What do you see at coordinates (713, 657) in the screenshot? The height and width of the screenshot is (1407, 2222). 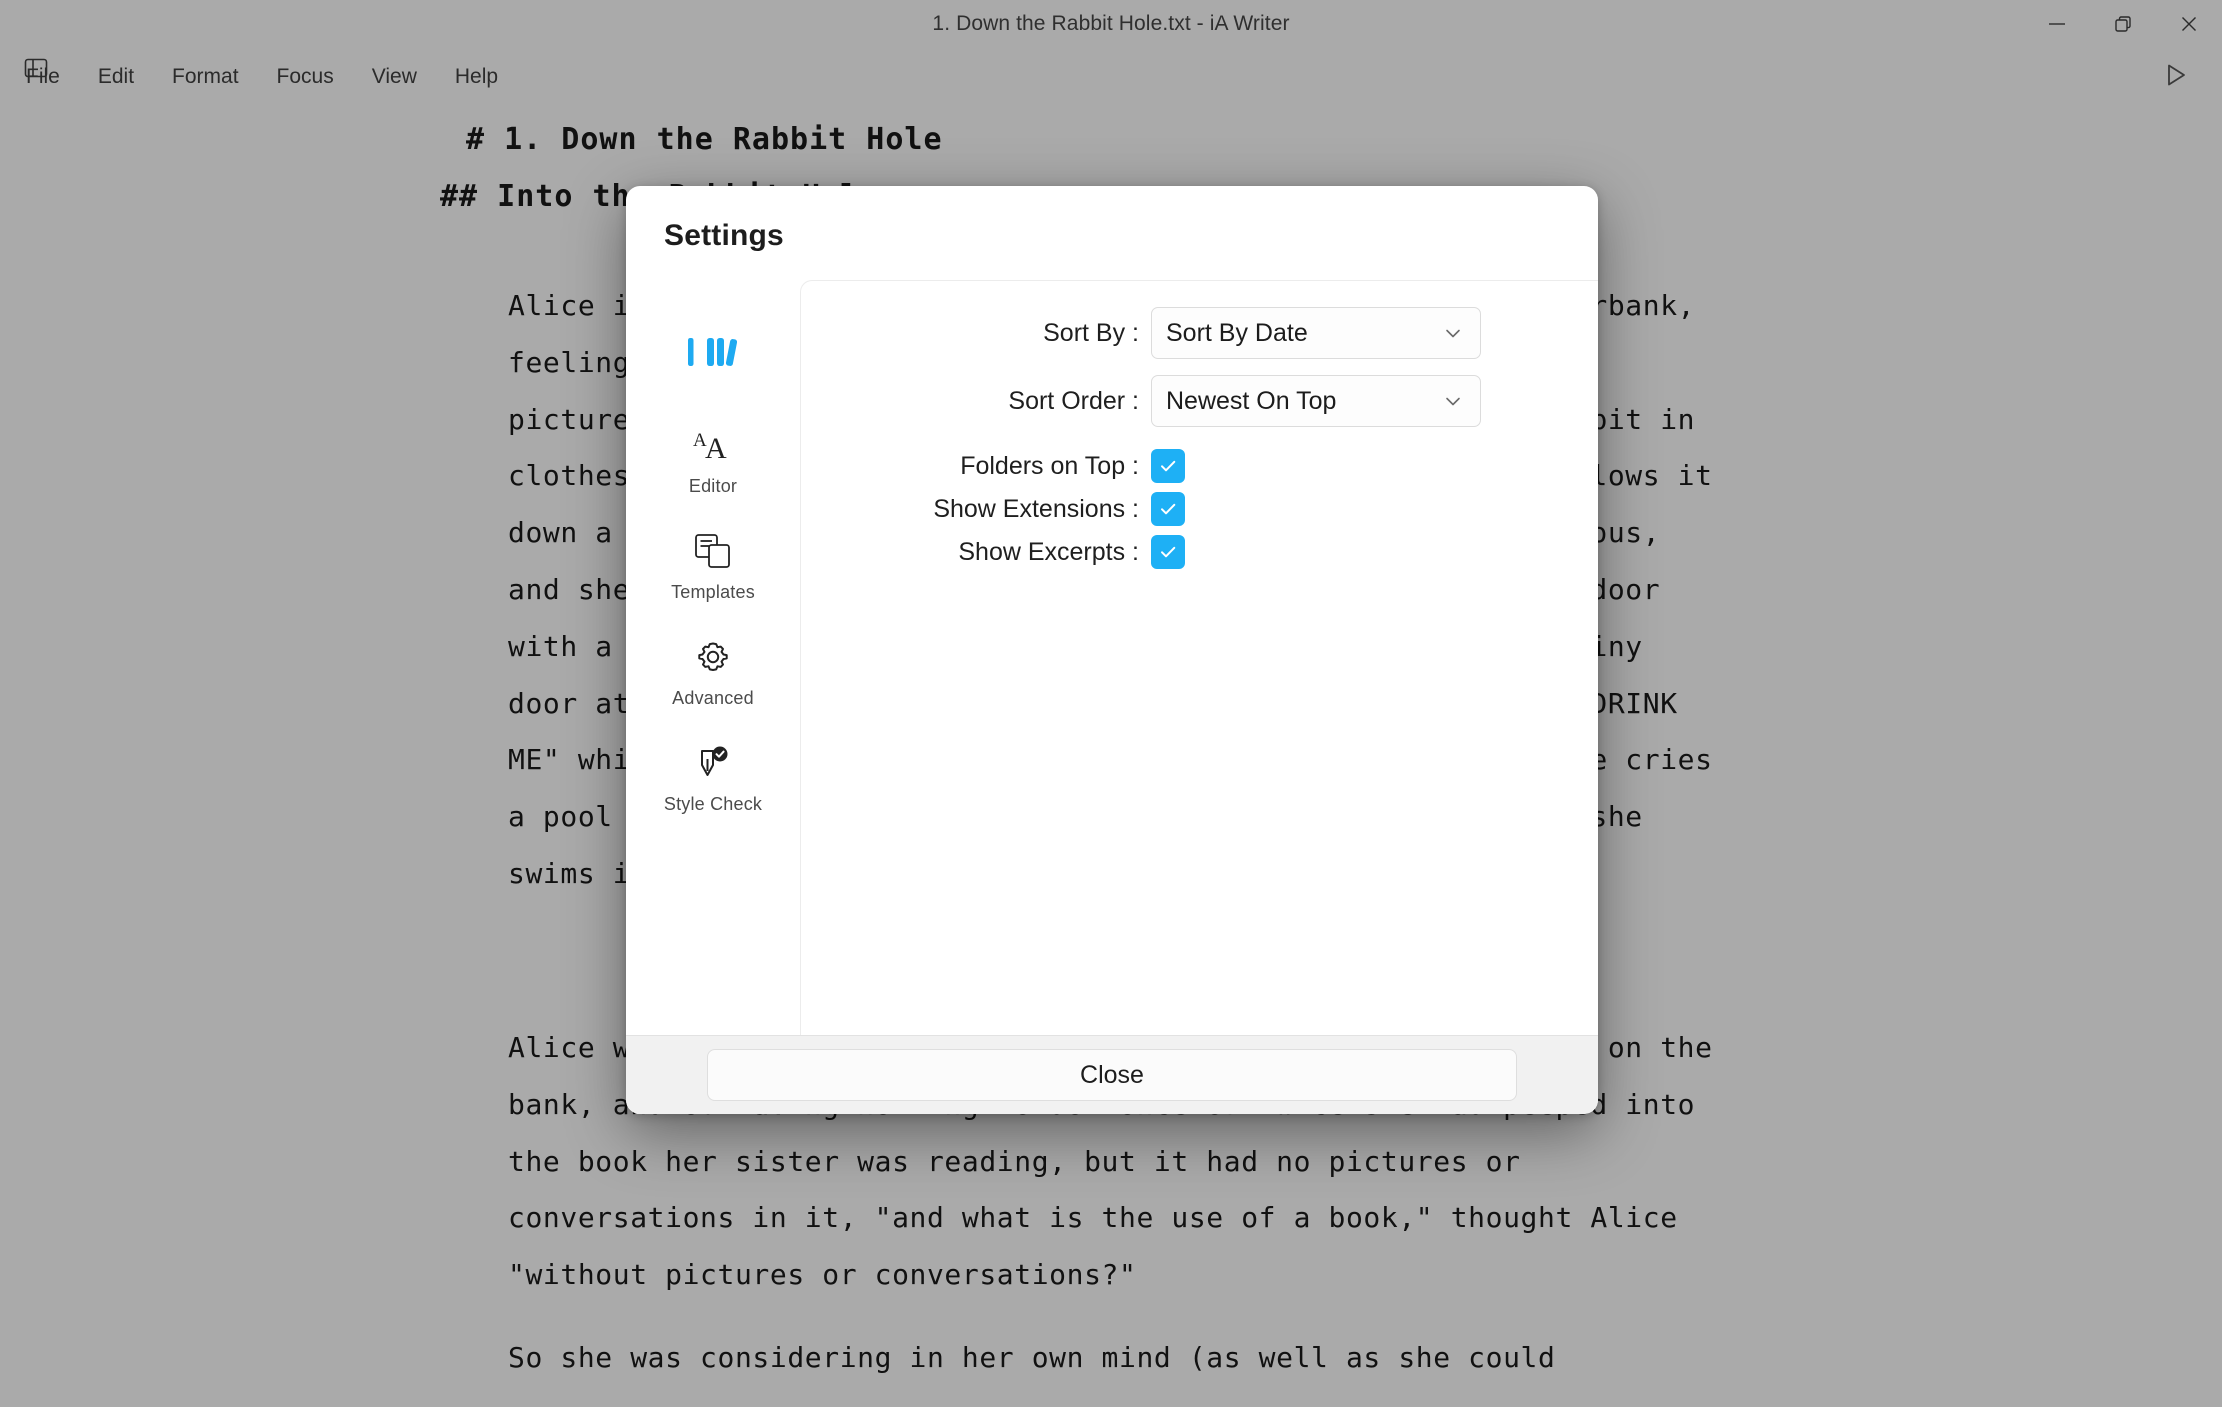 I see `gear-icon` at bounding box center [713, 657].